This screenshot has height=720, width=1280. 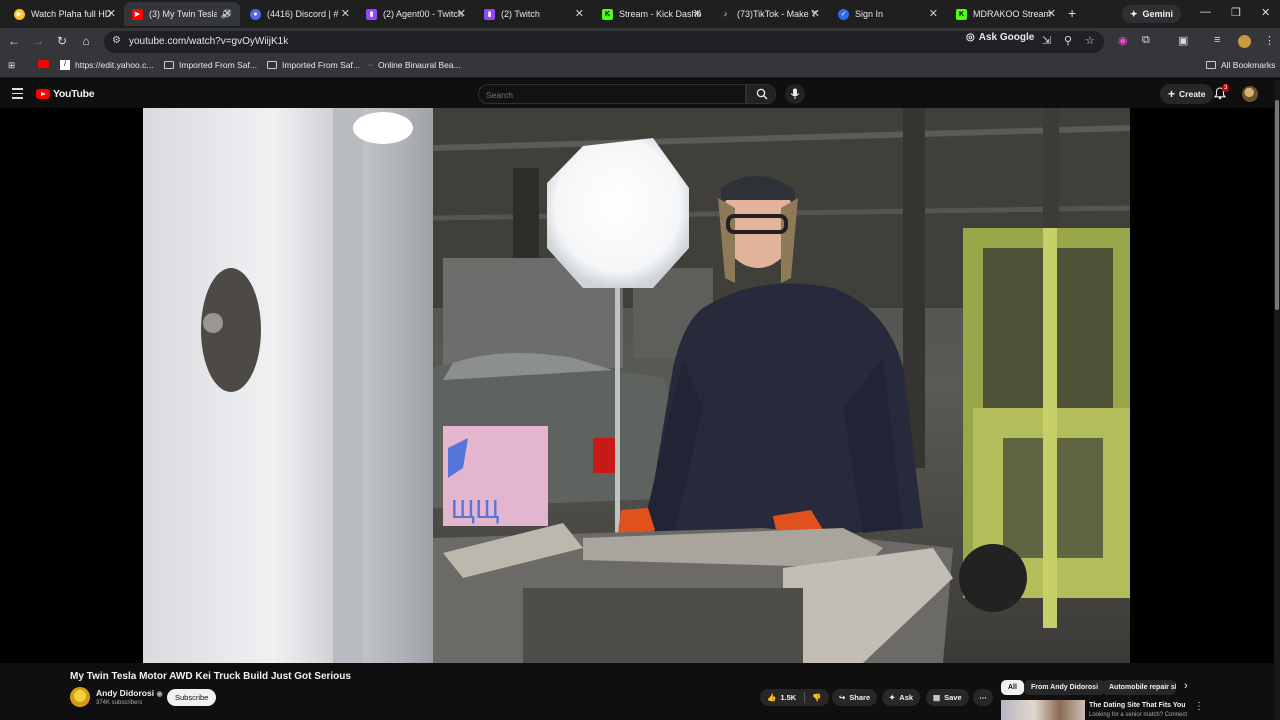 I want to click on youtube-header: YouTube + Create 3, so click(x=640, y=94).